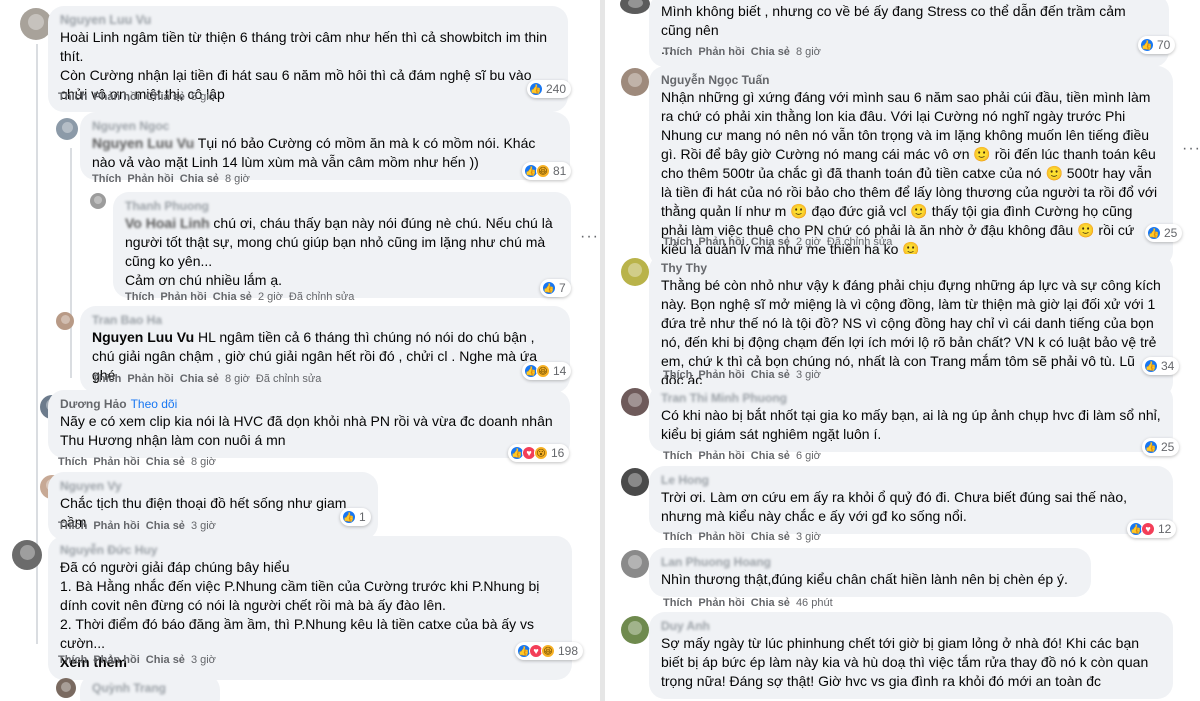 The image size is (1200, 701). Describe the element at coordinates (549, 651) in the screenshot. I see `reaction-count: 👍 ♥ 😆 198` at that location.